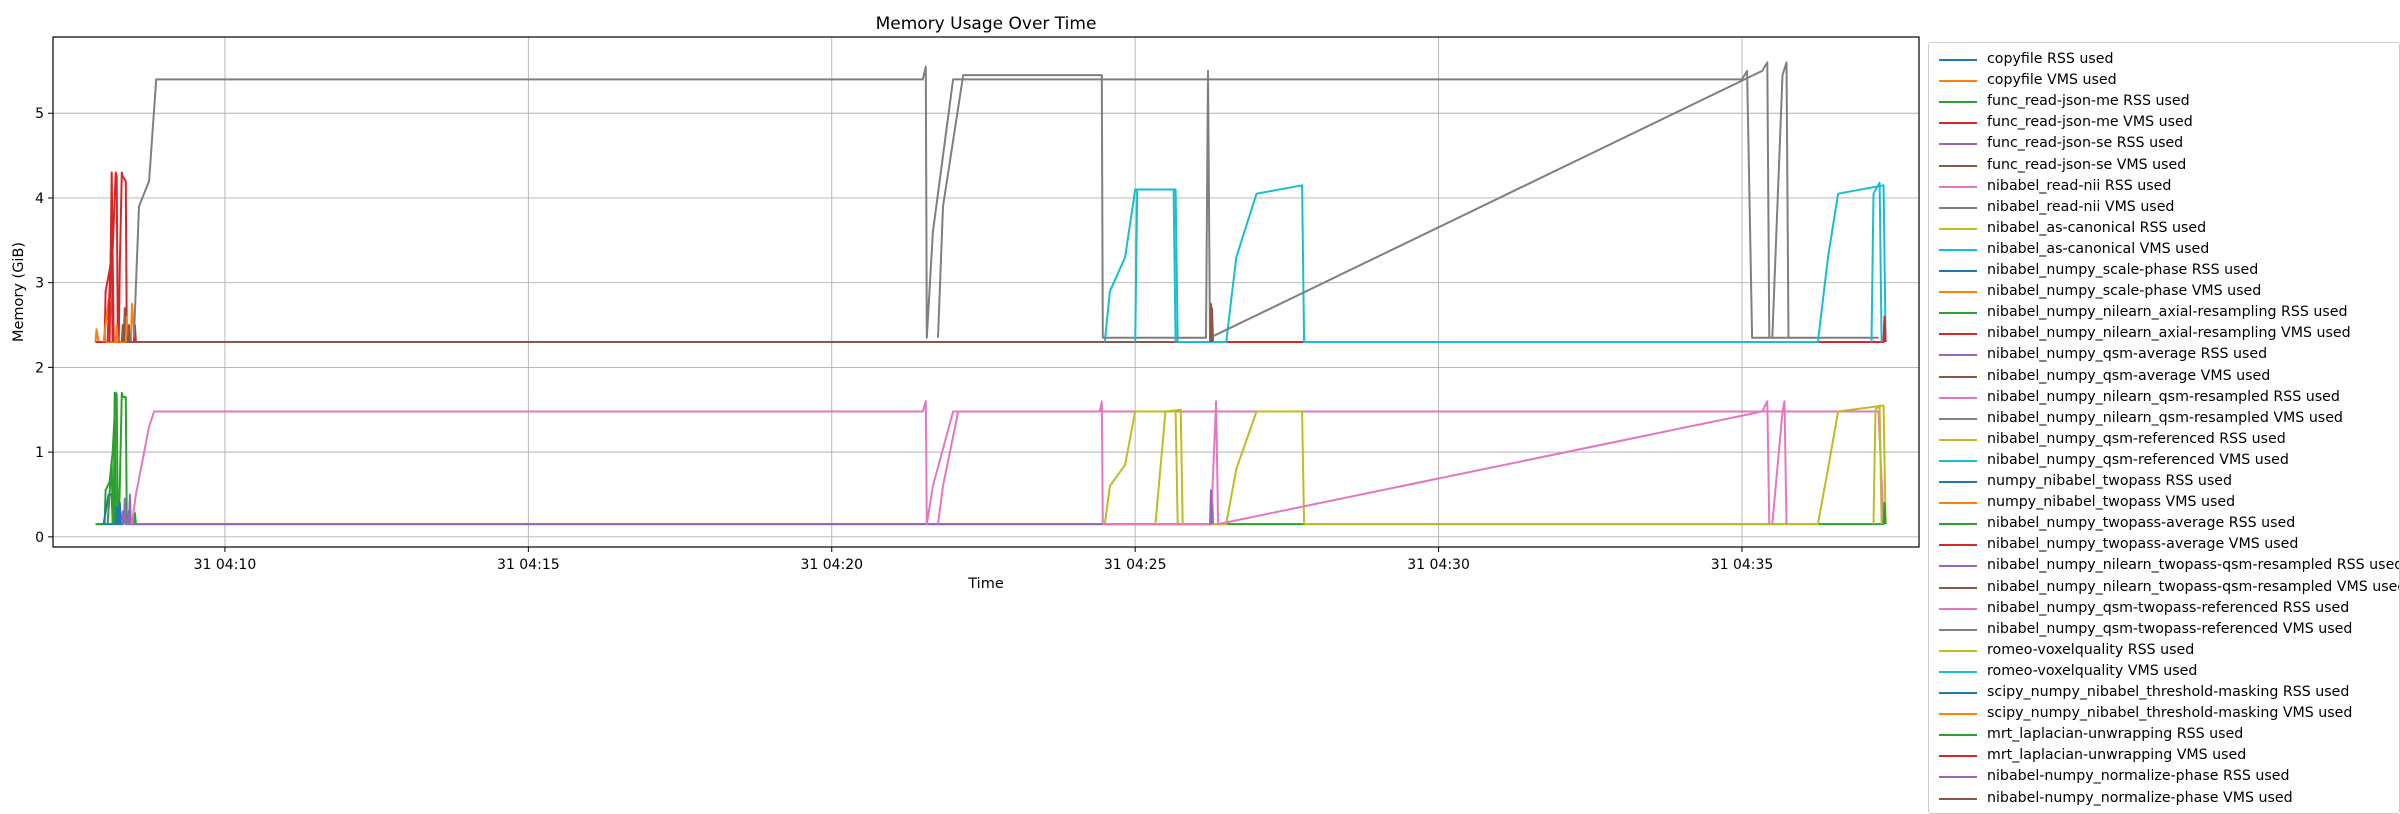  What do you see at coordinates (1135, 565) in the screenshot?
I see `x-tick-label: 31 04:25` at bounding box center [1135, 565].